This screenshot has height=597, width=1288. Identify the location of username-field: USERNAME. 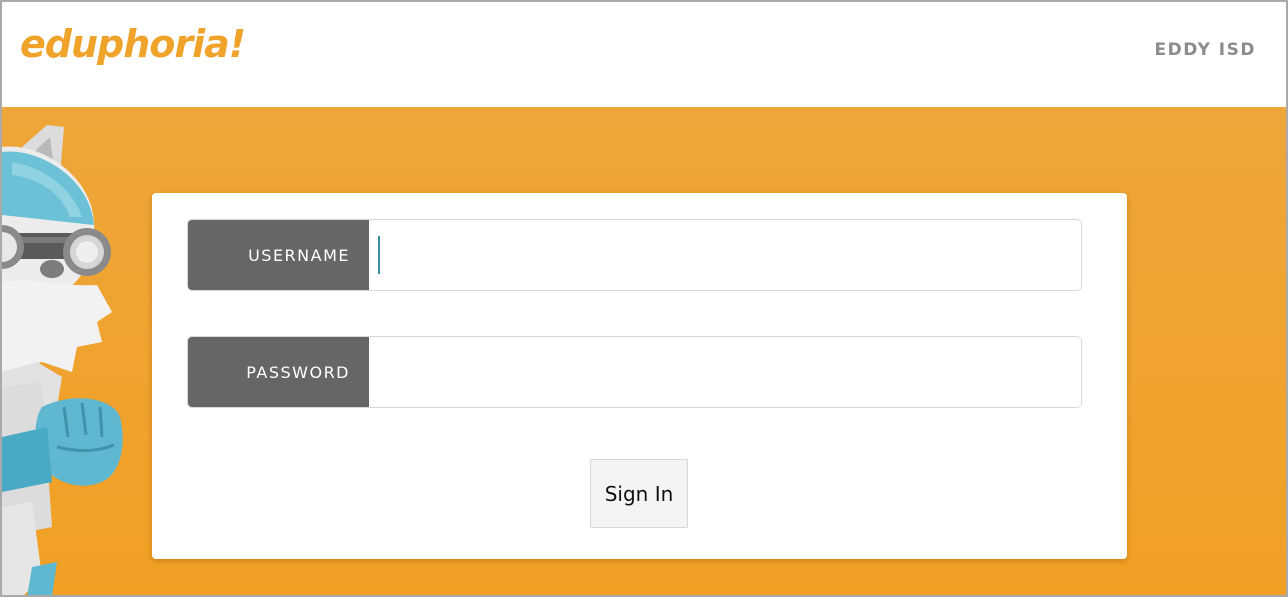
(634, 255).